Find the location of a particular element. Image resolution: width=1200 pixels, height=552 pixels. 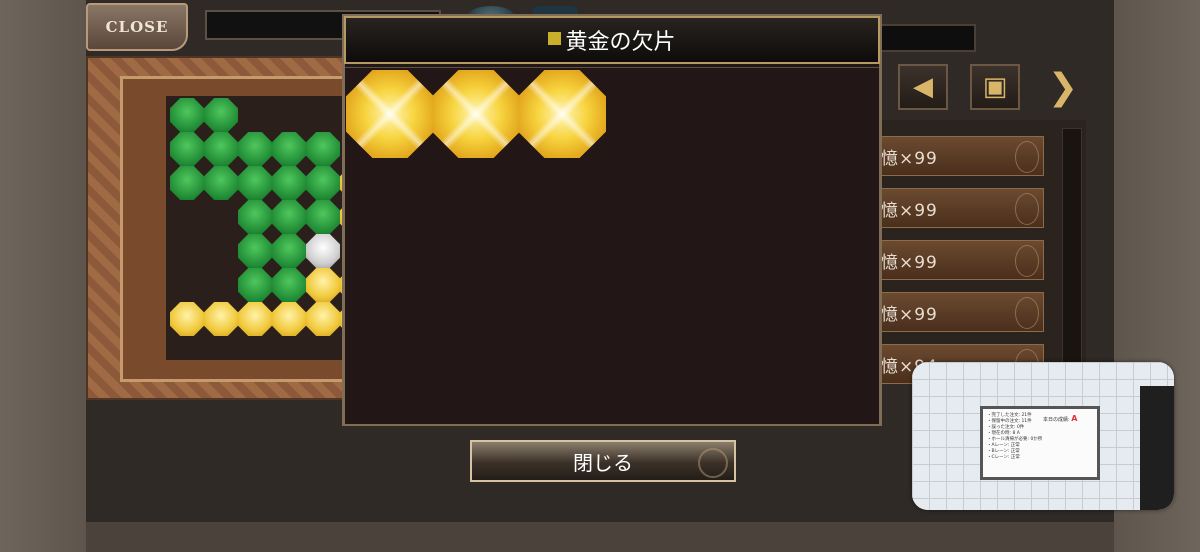

title-marker-icon is located at coordinates (555, 38).